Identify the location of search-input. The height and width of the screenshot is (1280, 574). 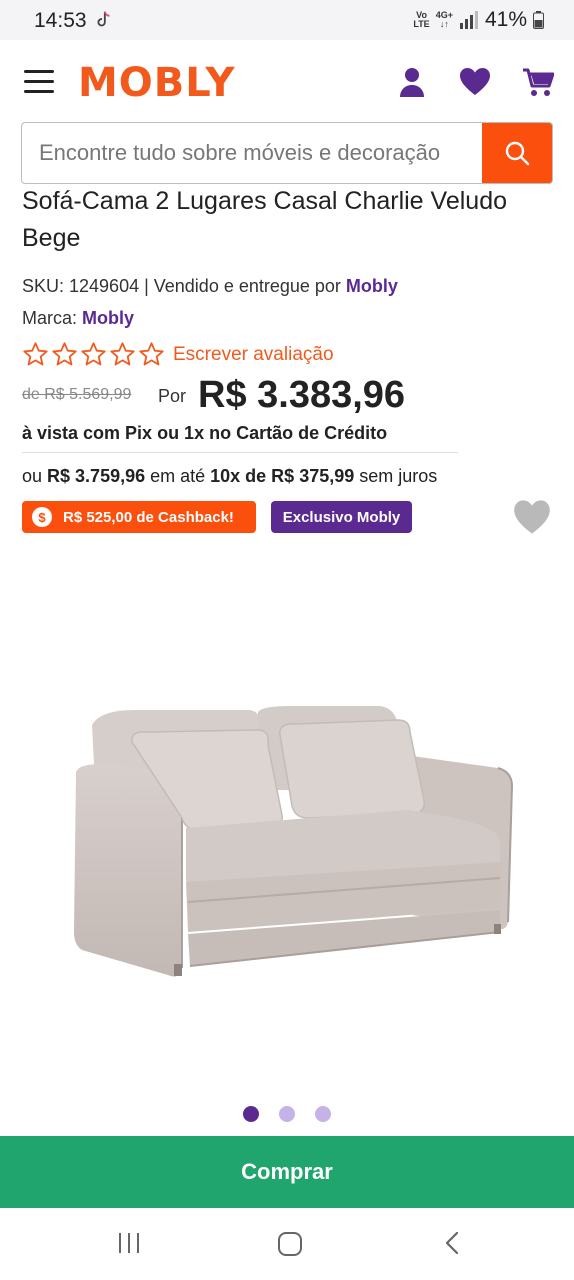
(253, 153).